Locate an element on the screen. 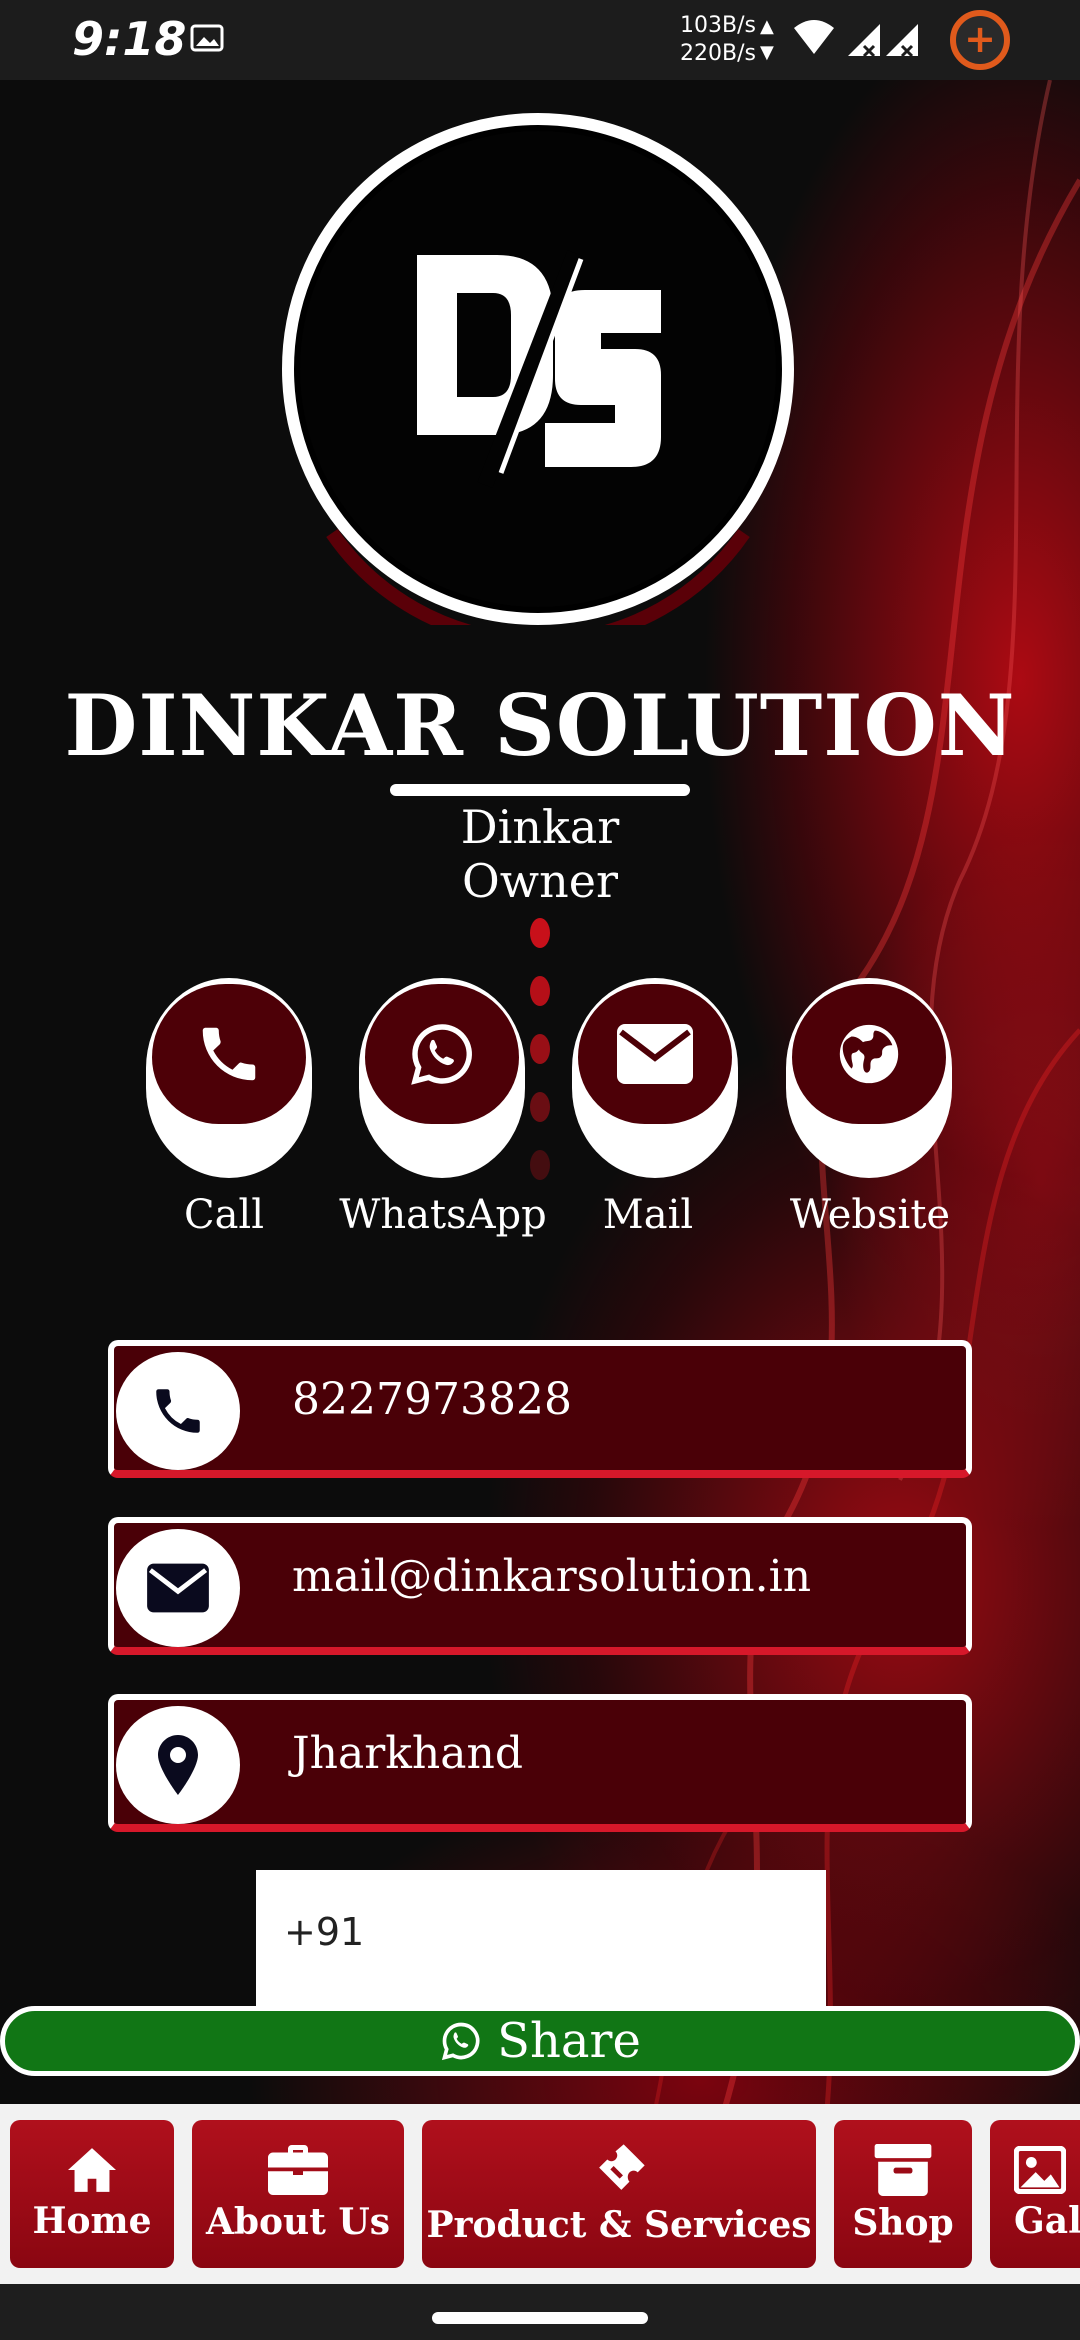 This screenshot has height=2340, width=1080. person-name: Dinkar is located at coordinates (540, 827).